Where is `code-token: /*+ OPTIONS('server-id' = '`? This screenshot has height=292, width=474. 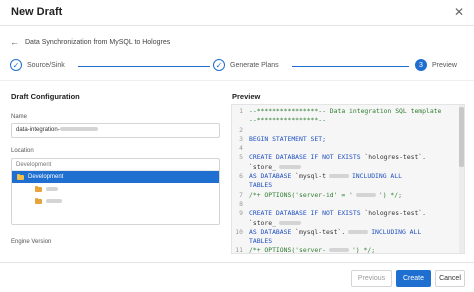 code-token: /*+ OPTIONS('server-id' = ' is located at coordinates (301, 194).